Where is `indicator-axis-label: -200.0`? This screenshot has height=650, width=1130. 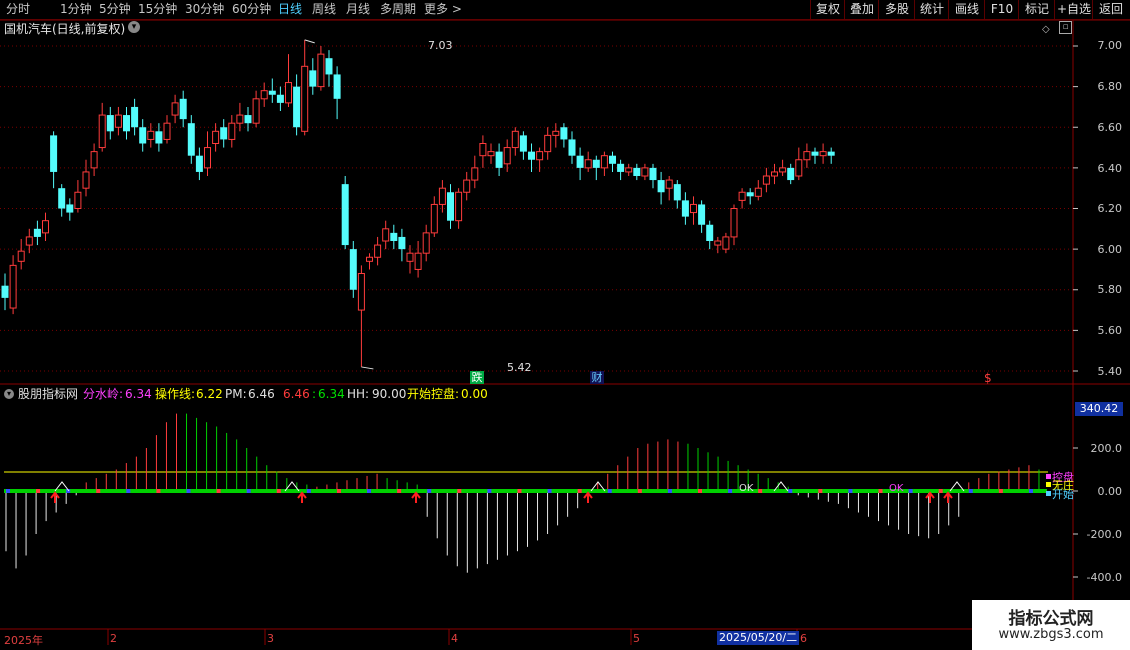 indicator-axis-label: -200.0 is located at coordinates (1104, 534).